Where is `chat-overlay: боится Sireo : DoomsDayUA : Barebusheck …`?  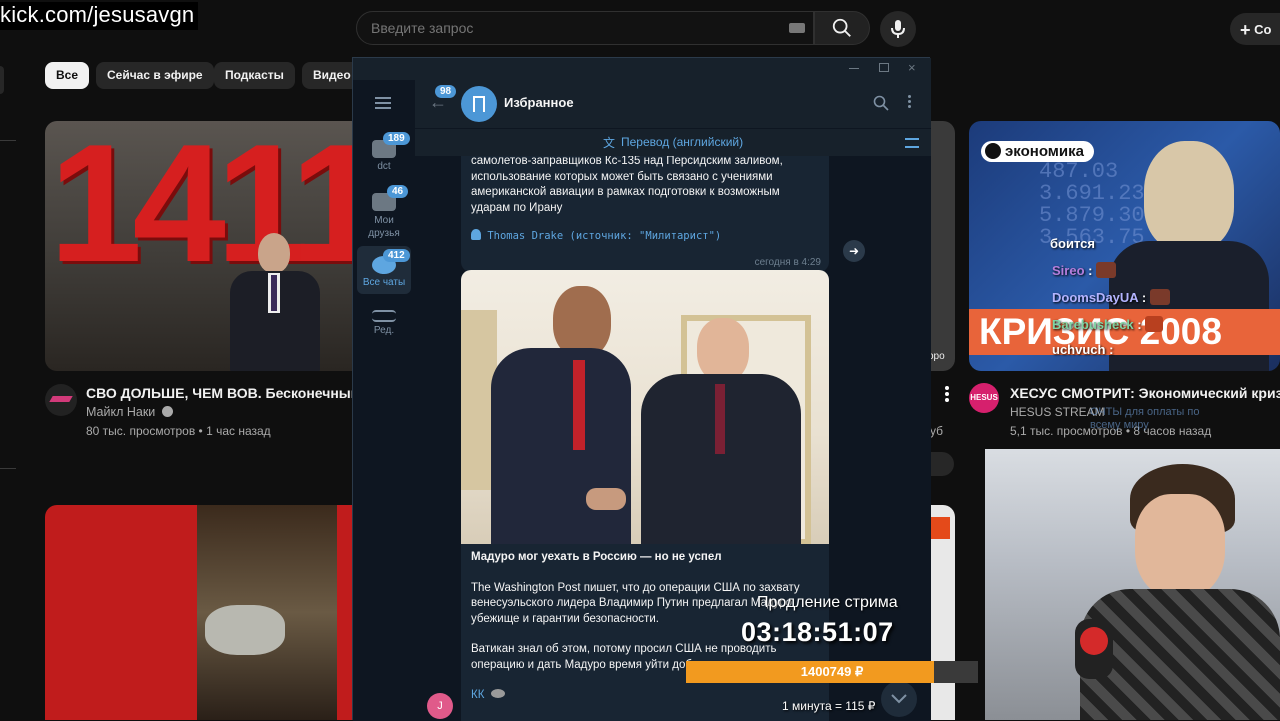
chat-overlay: боится Sireo : DoomsDayUA : Barebusheck … is located at coordinates (1165, 298).